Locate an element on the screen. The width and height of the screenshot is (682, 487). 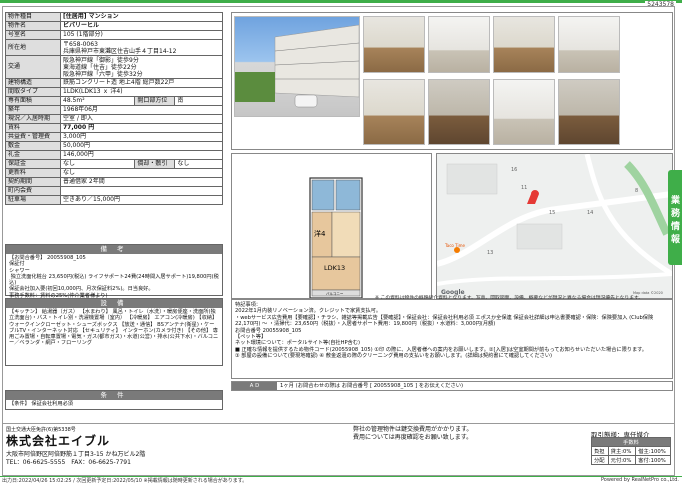
property-row: 所在地 〒658-0063 兵庫県神戸市東灘区住吉山手４丁目14-12 is located at coordinates (114, 47).